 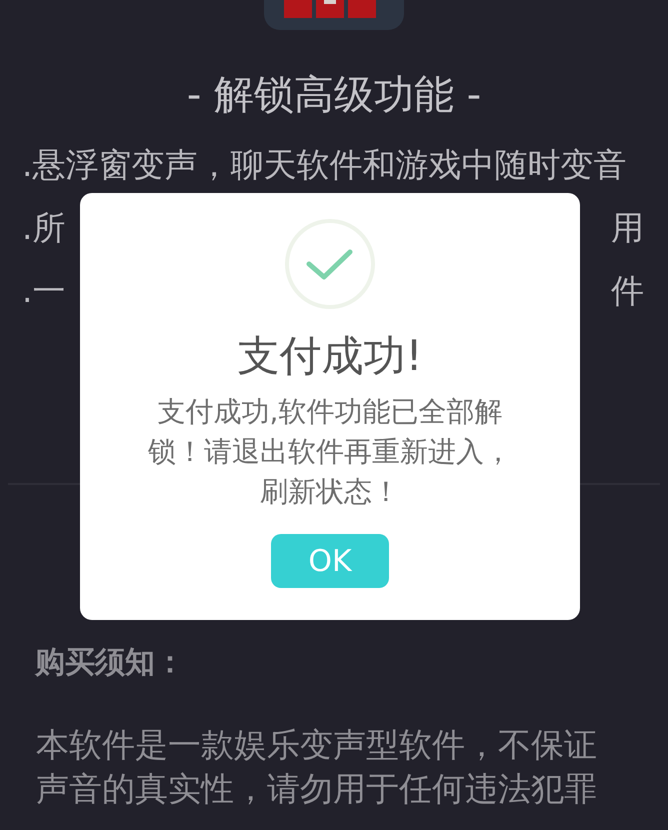 What do you see at coordinates (334, 95) in the screenshot?
I see `section-title: - 解锁高级功能 -` at bounding box center [334, 95].